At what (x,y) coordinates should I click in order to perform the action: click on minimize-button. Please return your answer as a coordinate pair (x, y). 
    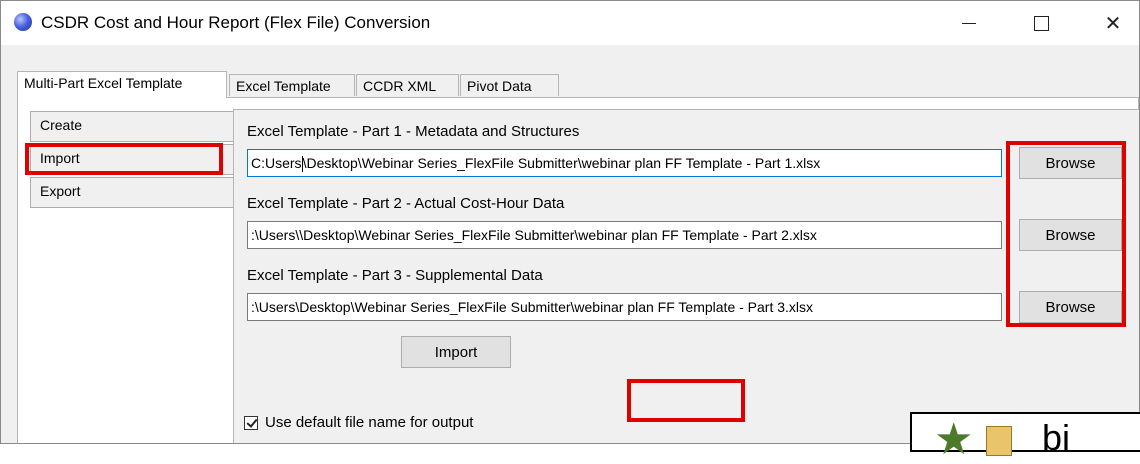
    Looking at the image, I should click on (969, 23).